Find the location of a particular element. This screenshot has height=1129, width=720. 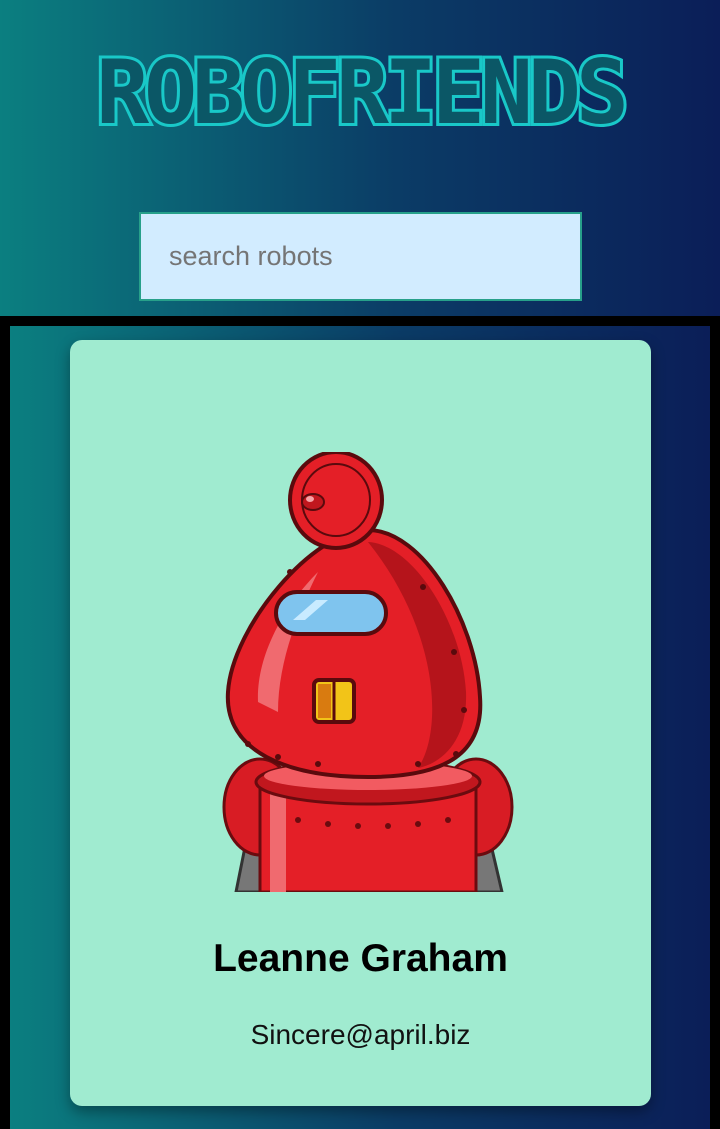

search-input is located at coordinates (360, 256).